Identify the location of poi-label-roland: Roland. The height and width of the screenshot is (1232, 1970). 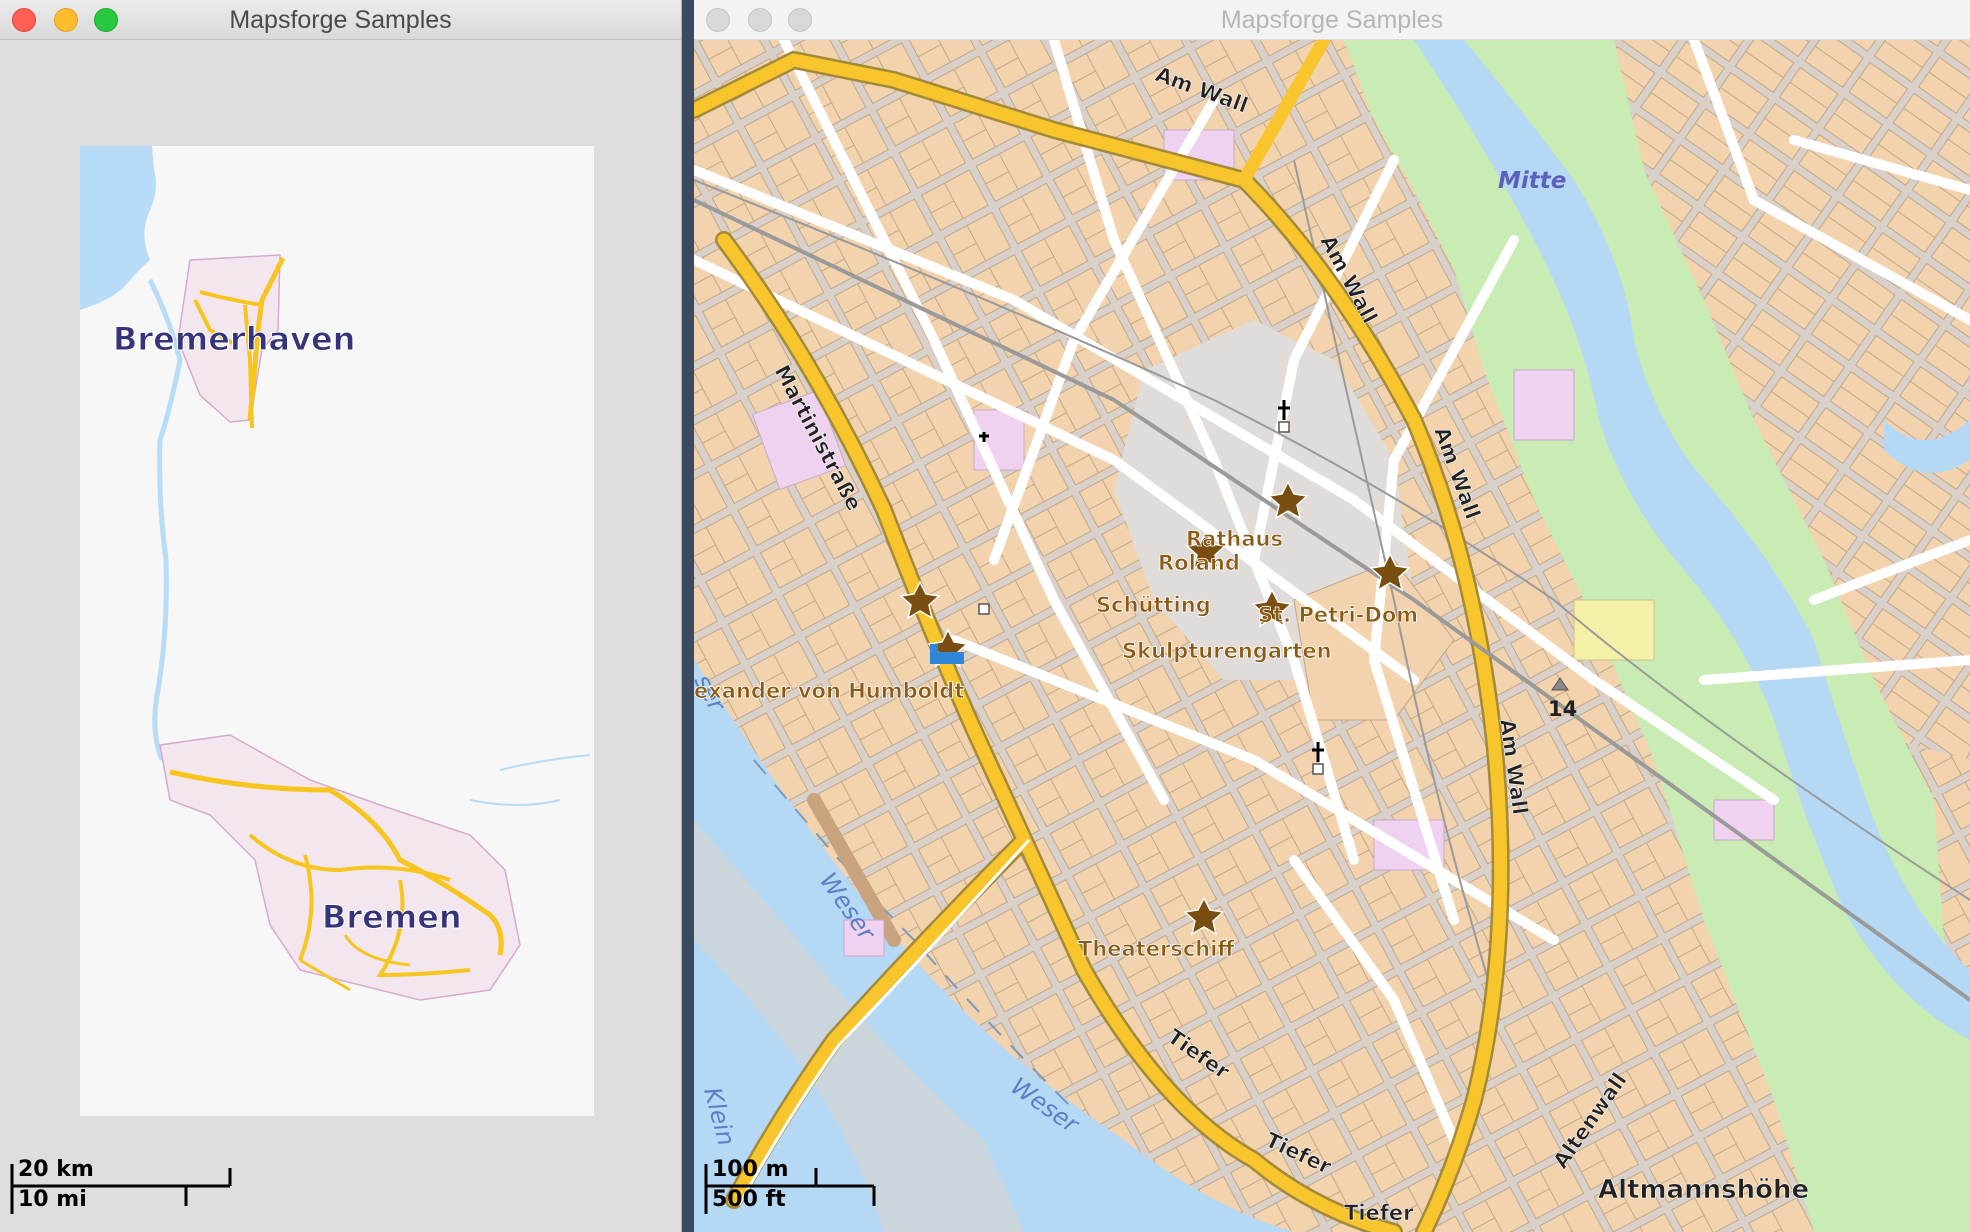
(1199, 563).